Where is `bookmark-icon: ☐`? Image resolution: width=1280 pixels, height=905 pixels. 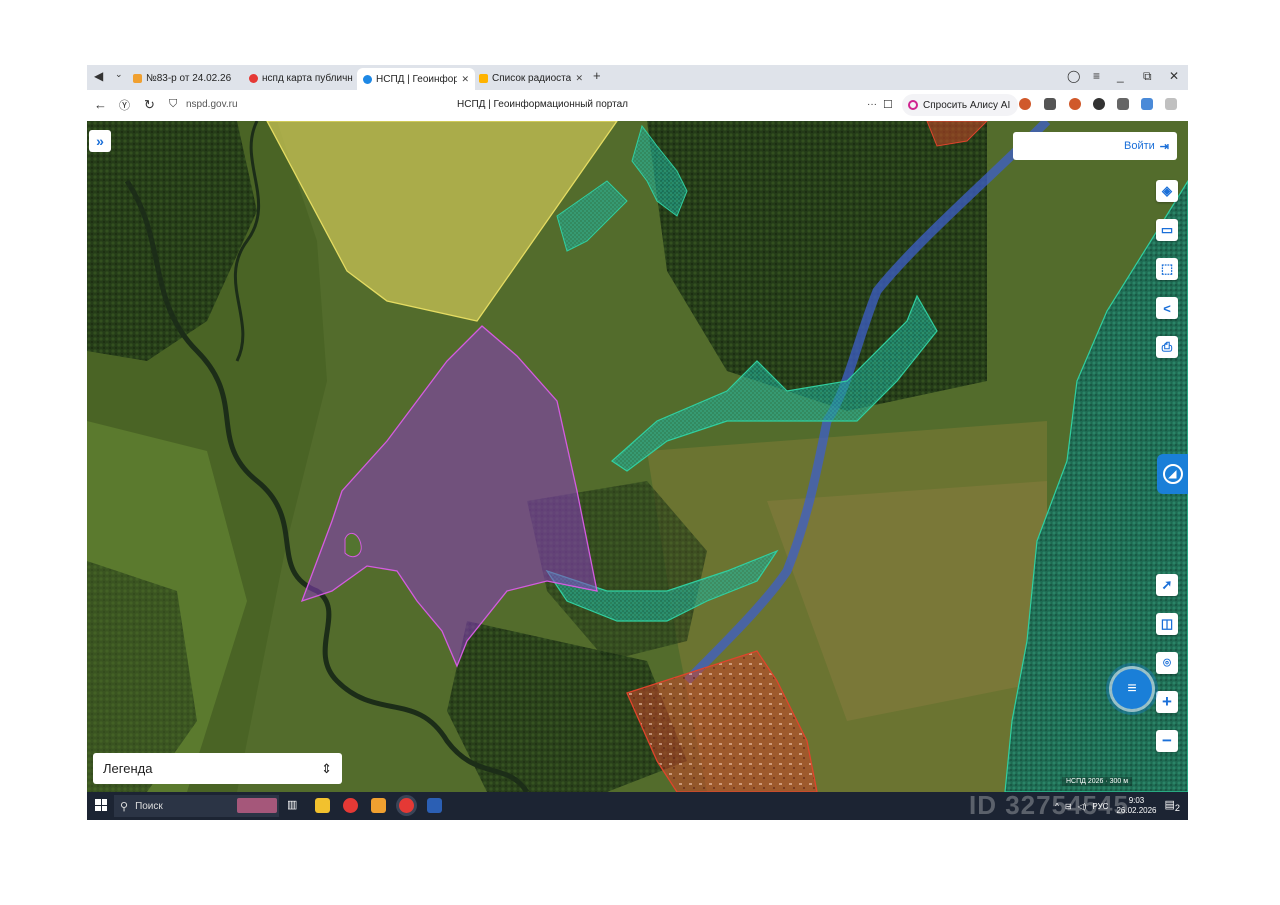 bookmark-icon: ☐ is located at coordinates (888, 104).